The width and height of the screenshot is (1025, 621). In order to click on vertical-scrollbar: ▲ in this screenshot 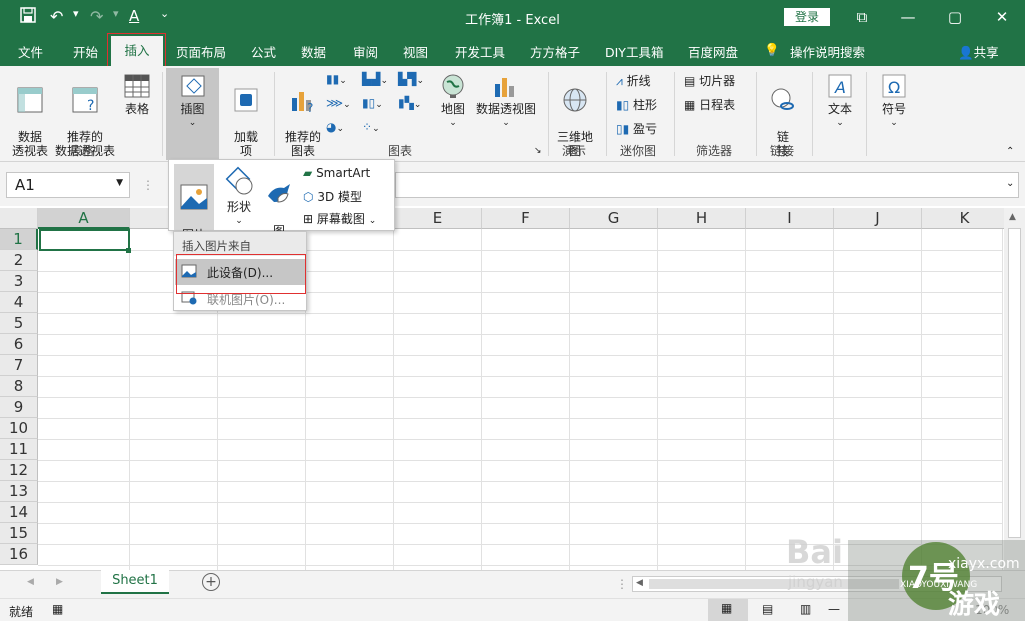, I will do `click(1014, 389)`.